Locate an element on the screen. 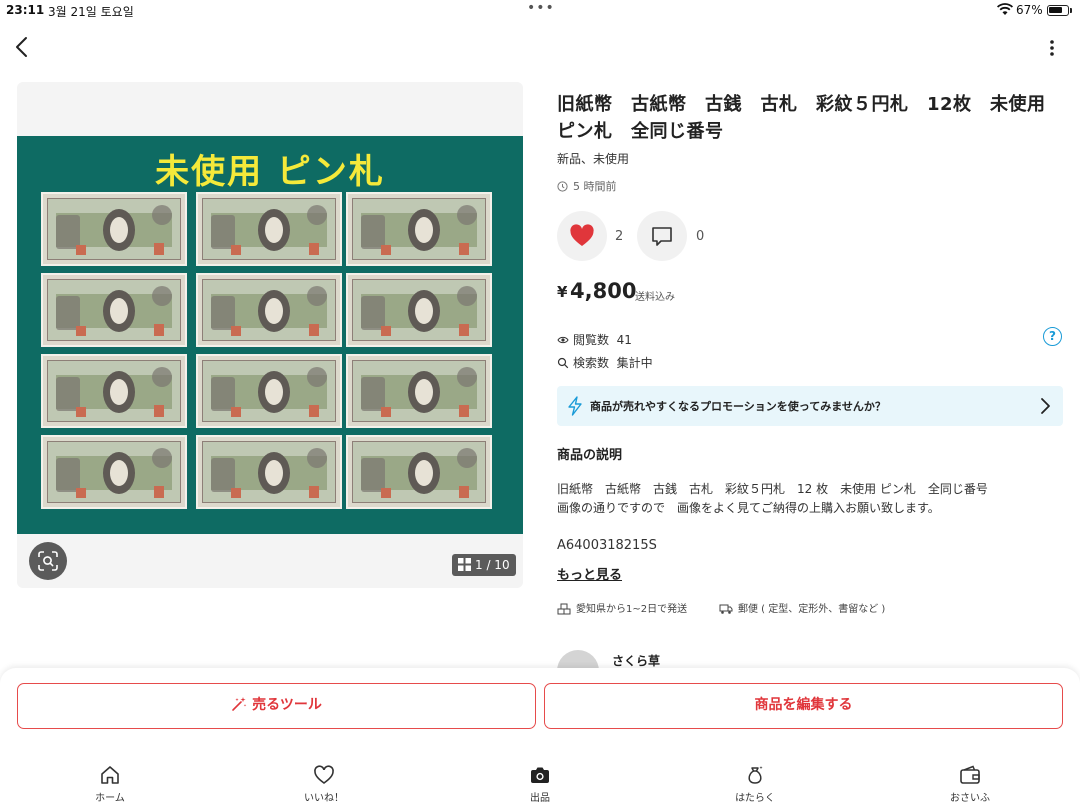 Image resolution: width=1080 pixels, height=810 pixels. promotion-text: 商品が売れやすくなるプロモーションを使ってみませんか？ is located at coordinates (738, 406).